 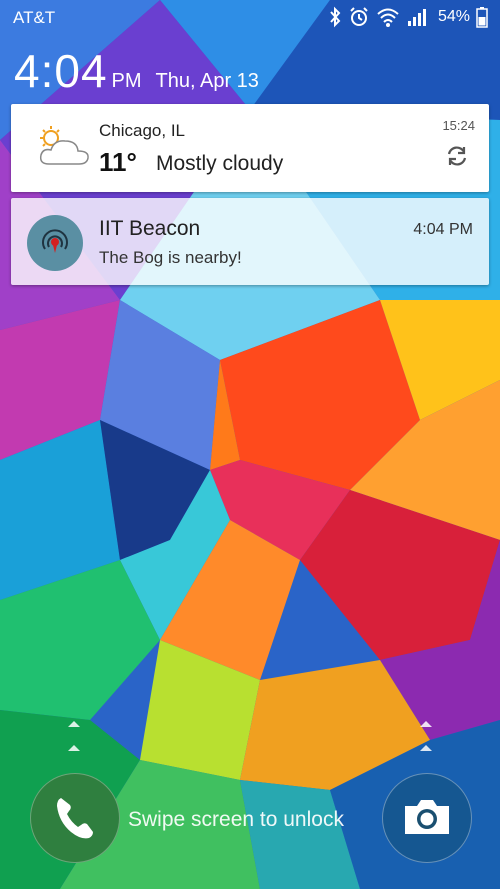 I want to click on weather-widget: Chicago, IL 11° Mostly cloudy 15:24, so click(x=250, y=148).